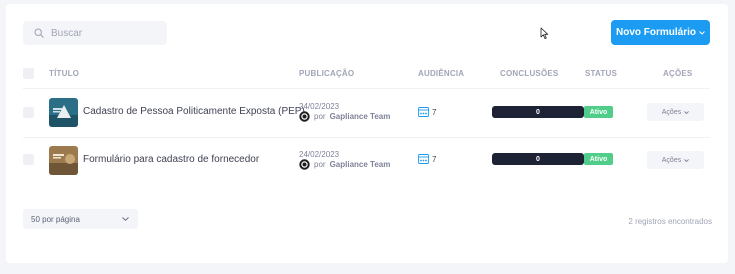  I want to click on column-header-actions: AÇÕES, so click(678, 73).